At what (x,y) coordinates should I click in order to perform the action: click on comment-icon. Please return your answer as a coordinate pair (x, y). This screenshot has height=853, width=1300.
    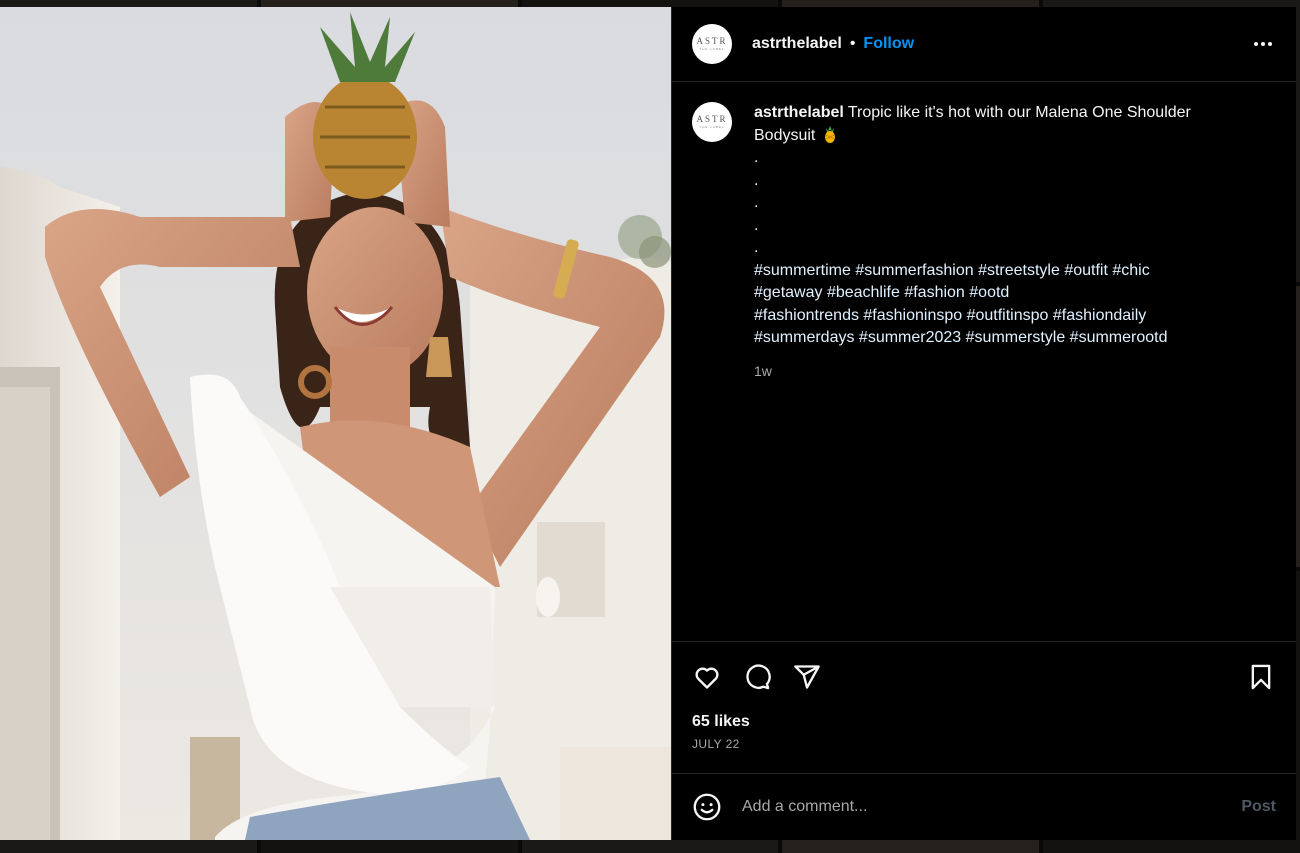
    Looking at the image, I should click on (757, 677).